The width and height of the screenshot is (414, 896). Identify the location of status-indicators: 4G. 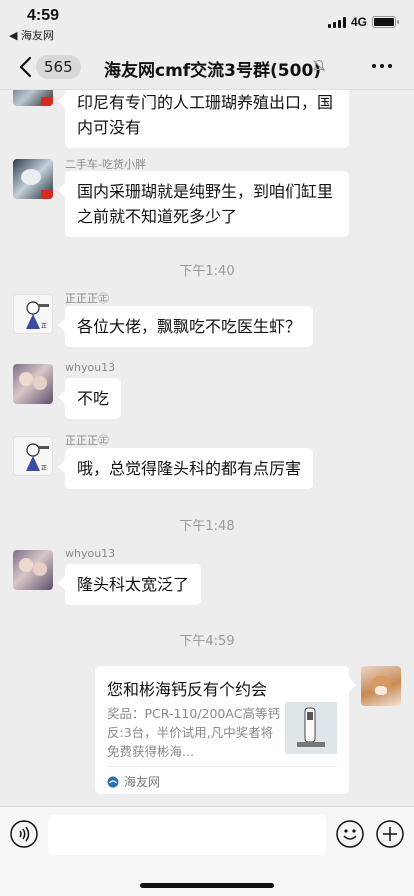
(363, 22).